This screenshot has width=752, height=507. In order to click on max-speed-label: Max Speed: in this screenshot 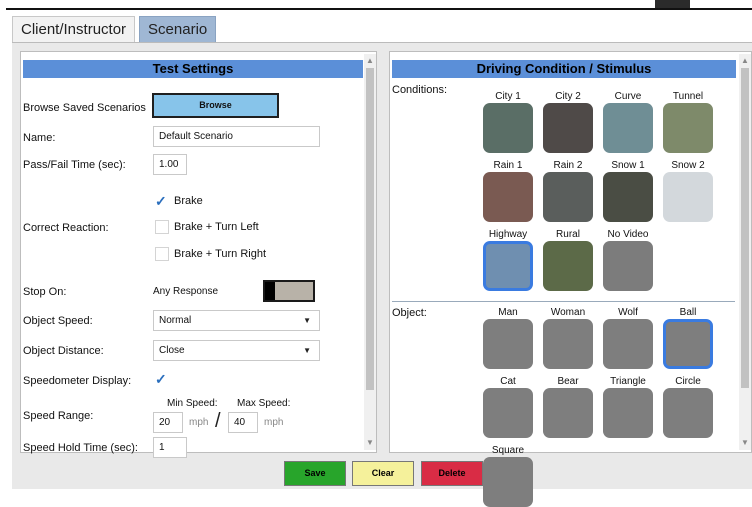, I will do `click(264, 403)`.